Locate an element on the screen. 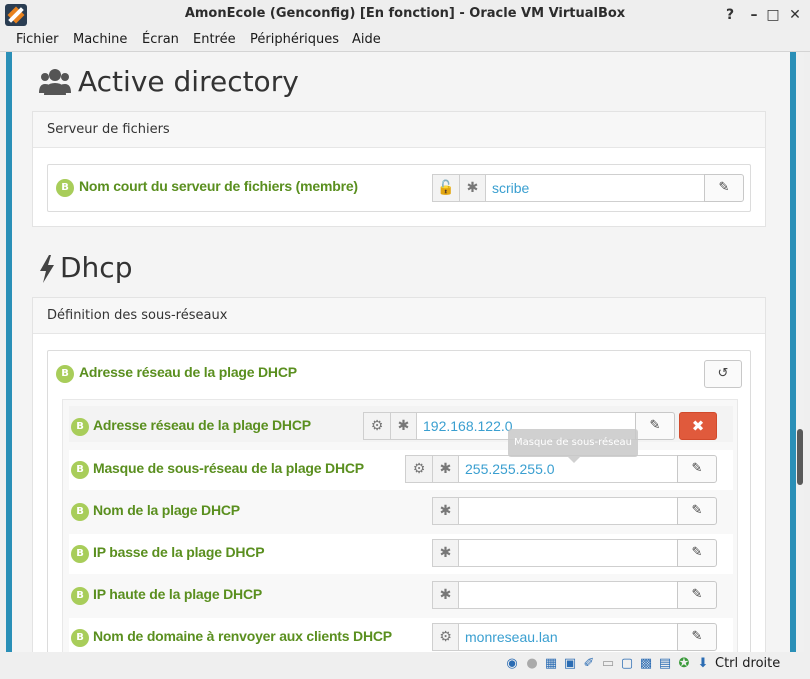 The image size is (810, 679). video-capture-icon: ▩ is located at coordinates (646, 664).